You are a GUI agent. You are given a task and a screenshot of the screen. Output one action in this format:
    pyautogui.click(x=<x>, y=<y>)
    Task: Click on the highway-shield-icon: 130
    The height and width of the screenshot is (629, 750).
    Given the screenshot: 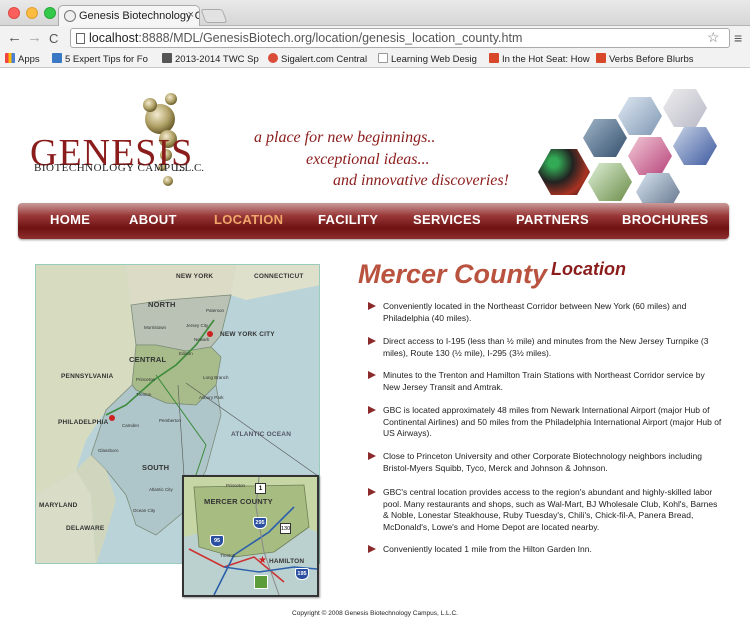 What is the action you would take?
    pyautogui.click(x=285, y=528)
    